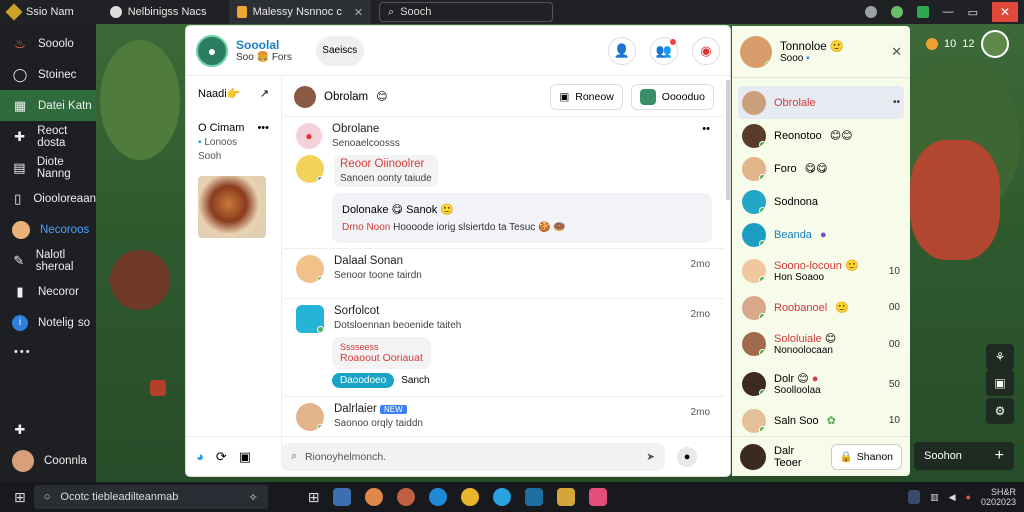 The image size is (1024, 512). What do you see at coordinates (866, 456) in the screenshot?
I see `search-button: 🔒 Shanon` at bounding box center [866, 456].